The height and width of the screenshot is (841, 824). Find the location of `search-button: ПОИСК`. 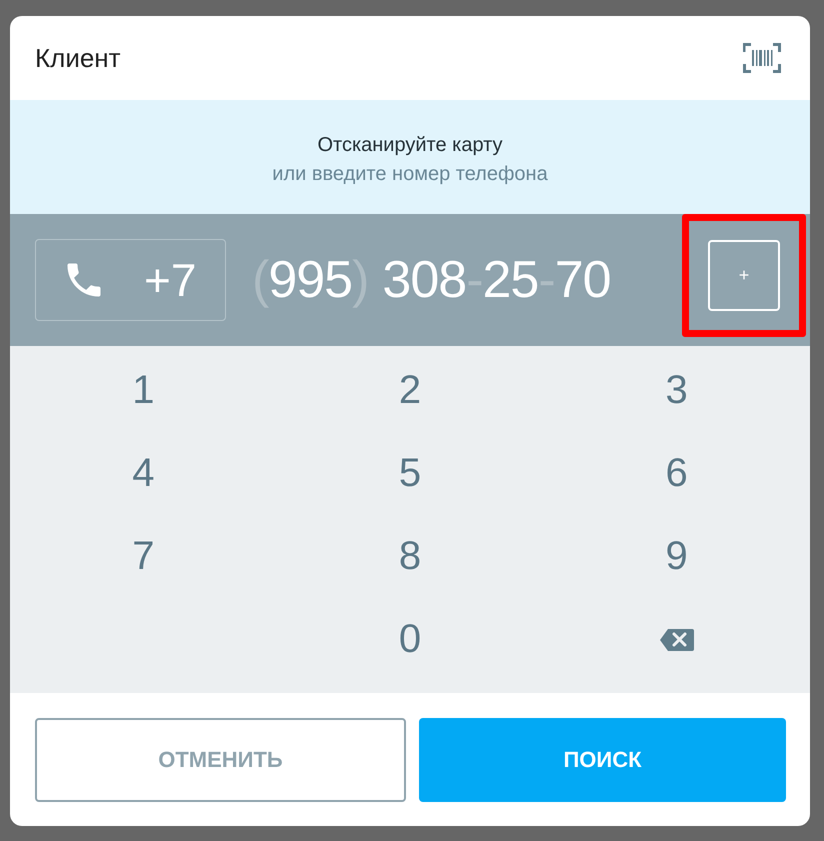

search-button: ПОИСК is located at coordinates (602, 760).